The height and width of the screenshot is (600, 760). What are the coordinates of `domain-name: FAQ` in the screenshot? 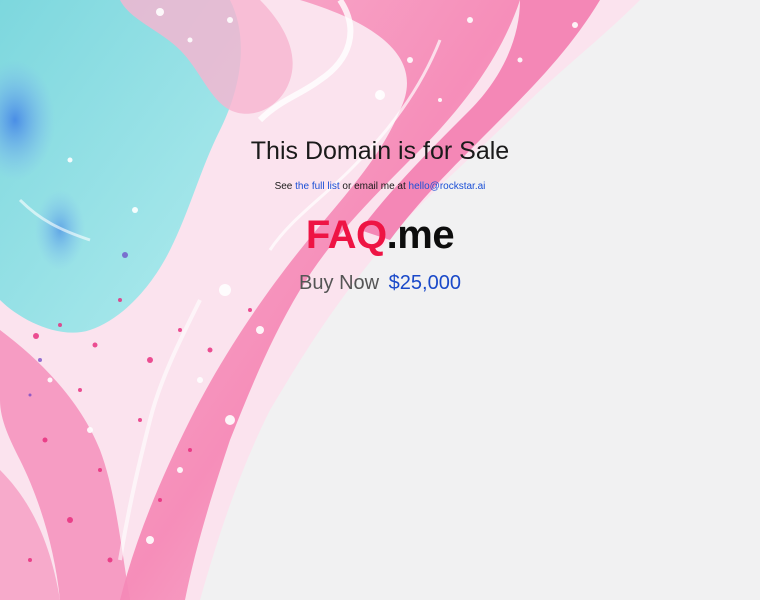 It's located at (346, 235).